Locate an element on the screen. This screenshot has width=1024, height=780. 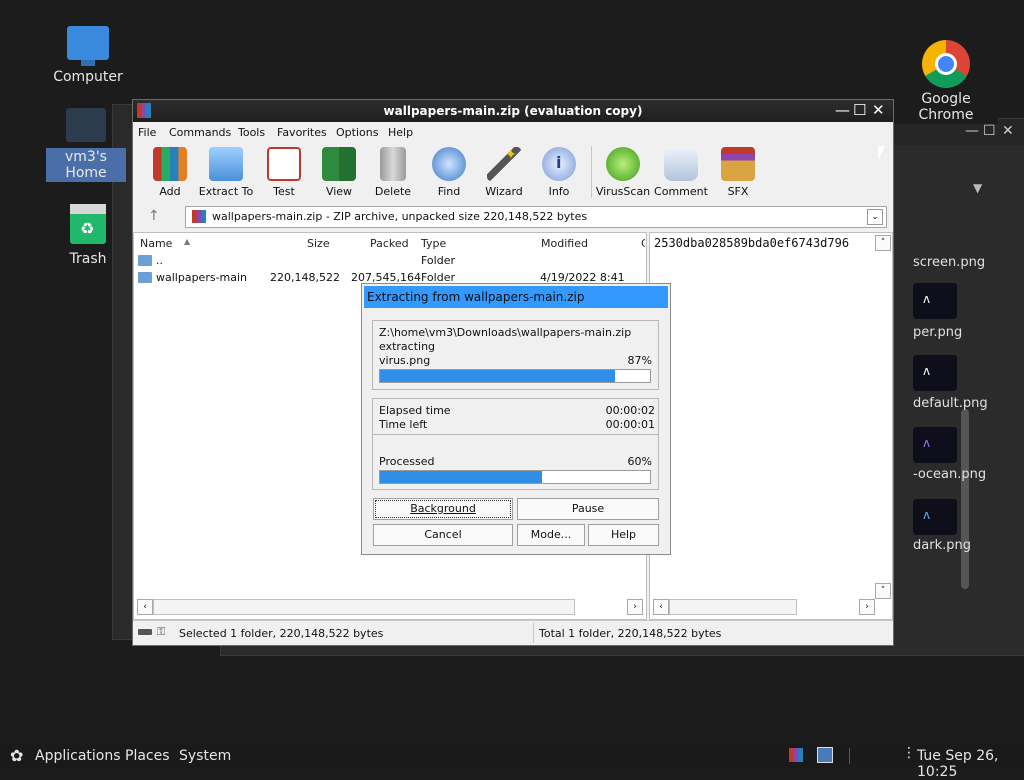
background-button: Background is located at coordinates (443, 509).